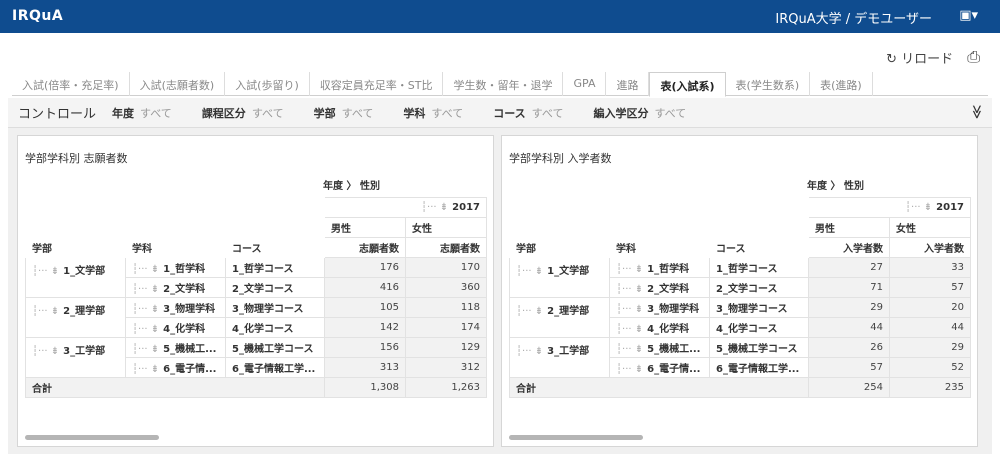 The height and width of the screenshot is (454, 1000). I want to click on reload-button: ↻ リロード, so click(919, 57).